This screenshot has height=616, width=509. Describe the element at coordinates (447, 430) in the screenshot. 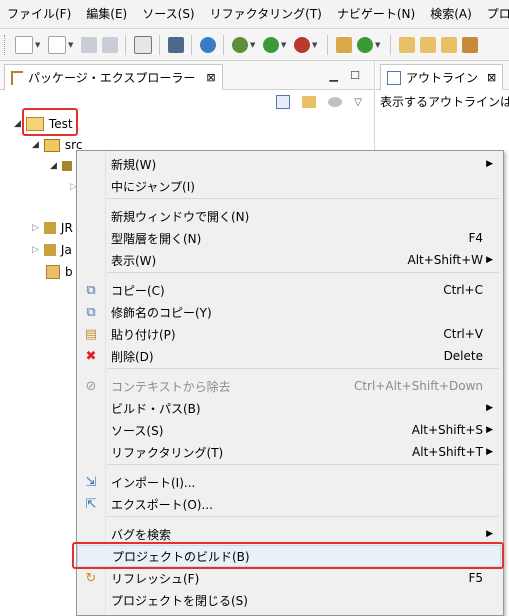

I see `menu-item-shortcut: Alt+Shift+S` at that location.